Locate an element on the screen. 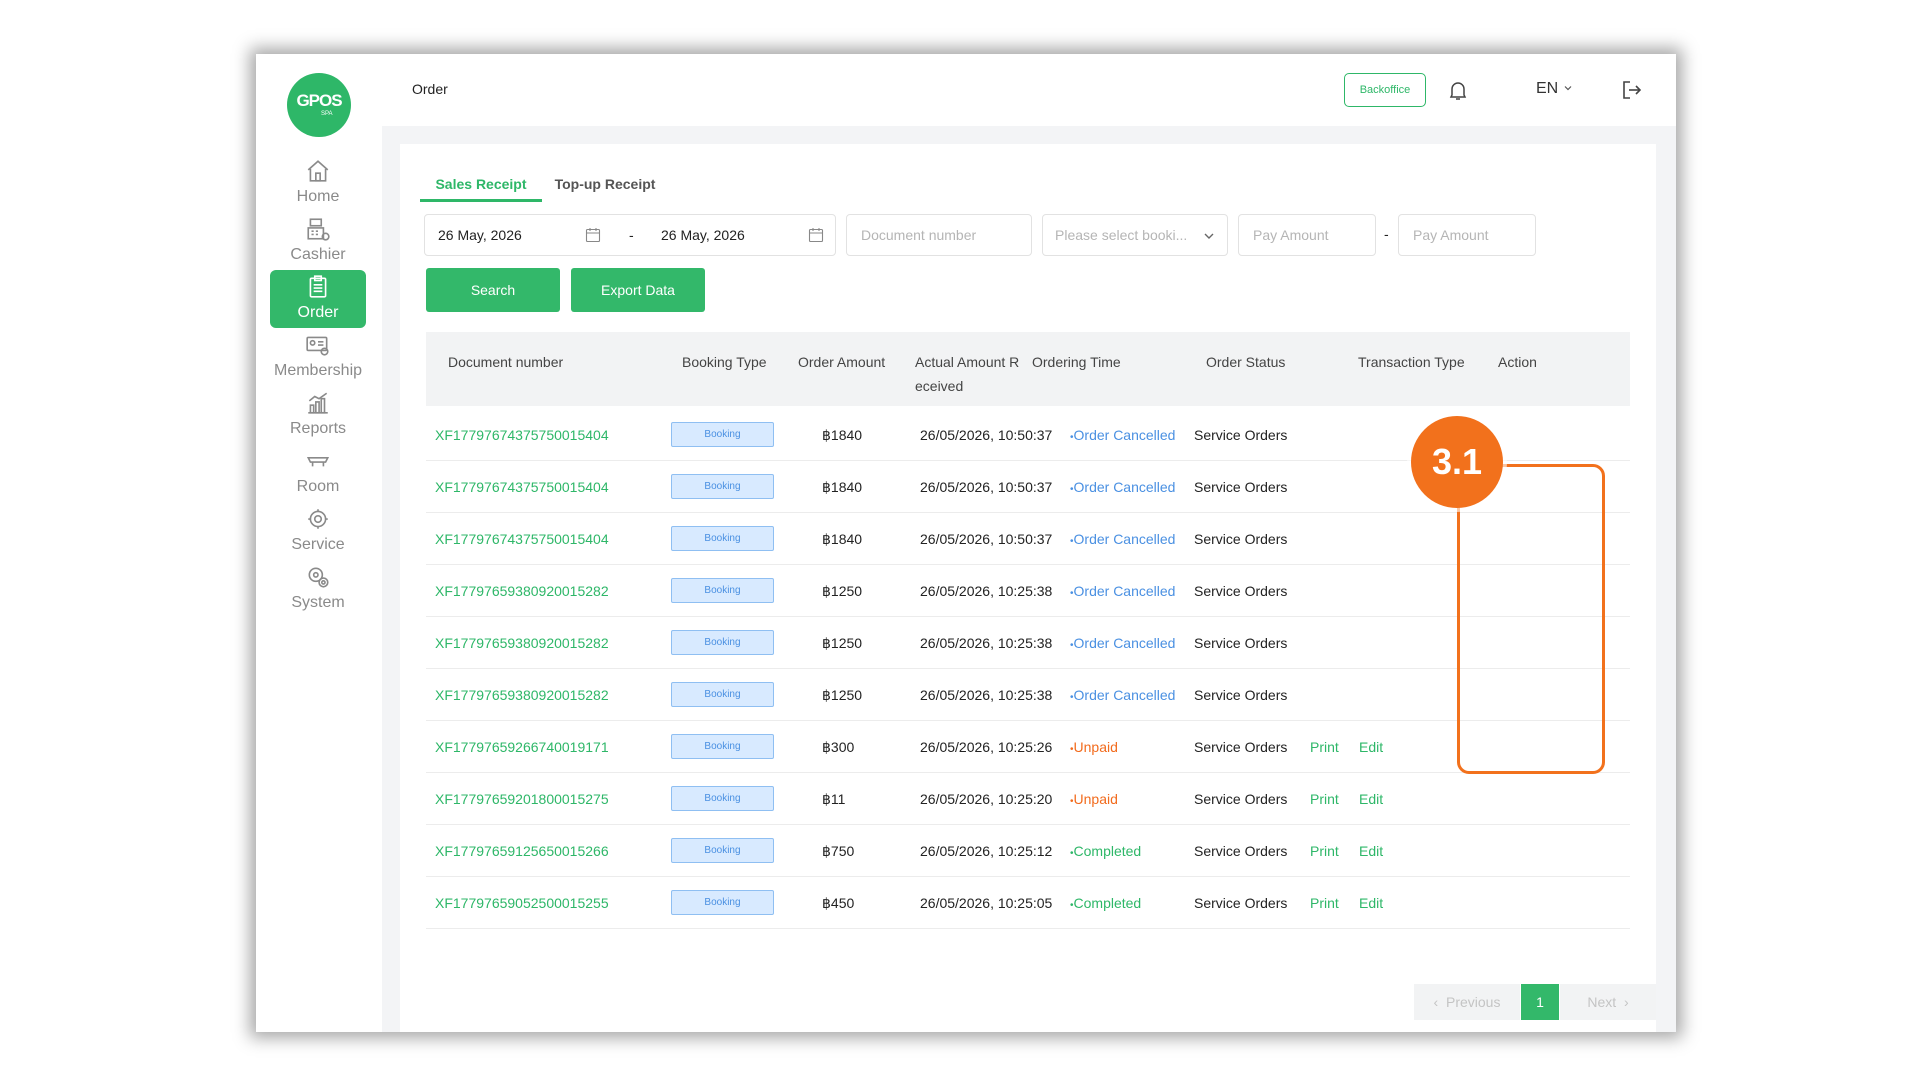 The width and height of the screenshot is (1920, 1080). order-icon is located at coordinates (318, 286).